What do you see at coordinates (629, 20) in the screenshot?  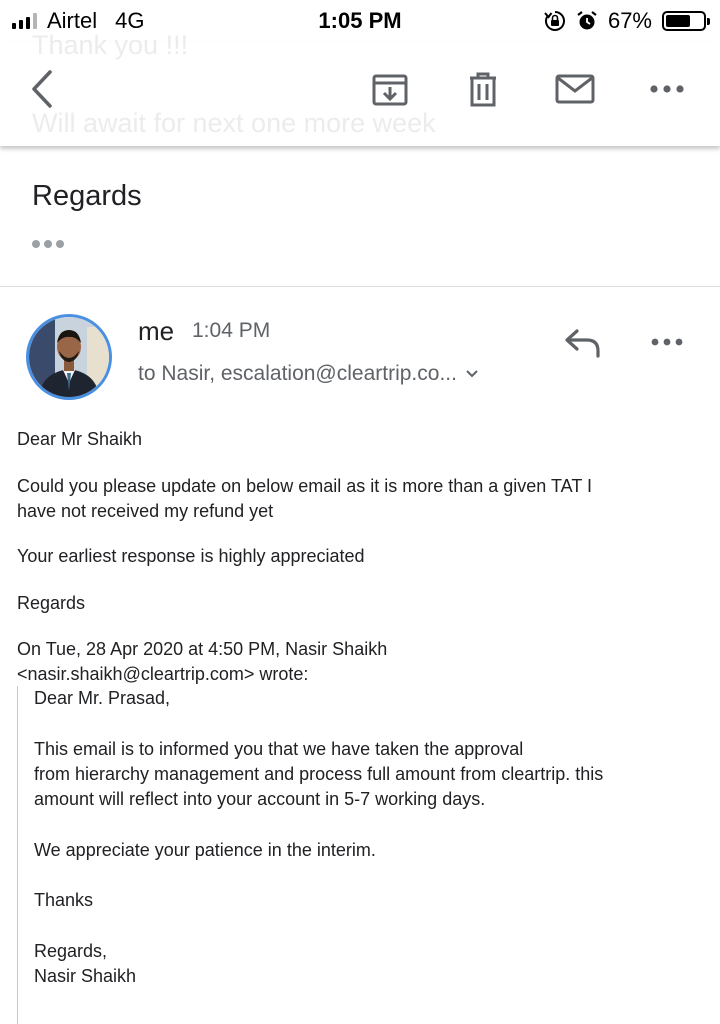 I see `battery-percent: 67%` at bounding box center [629, 20].